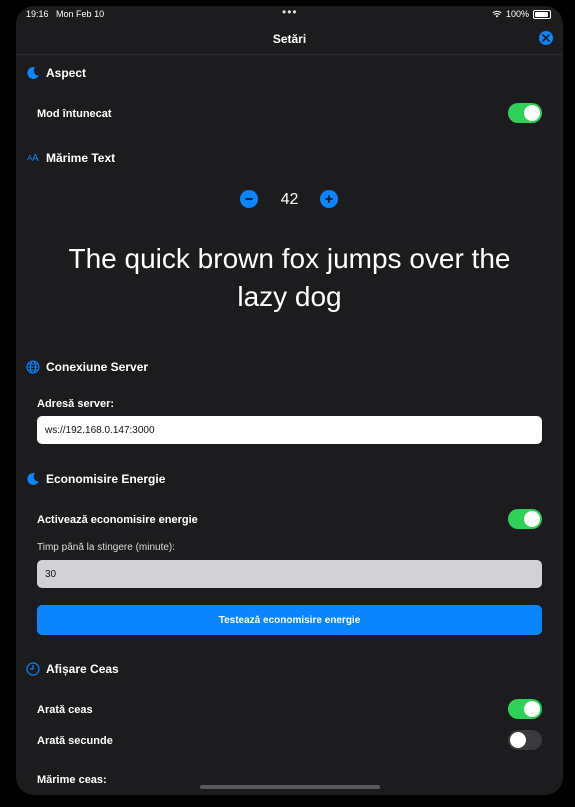 The width and height of the screenshot is (575, 807). I want to click on appearance-section-header: Aspect, so click(56, 73).